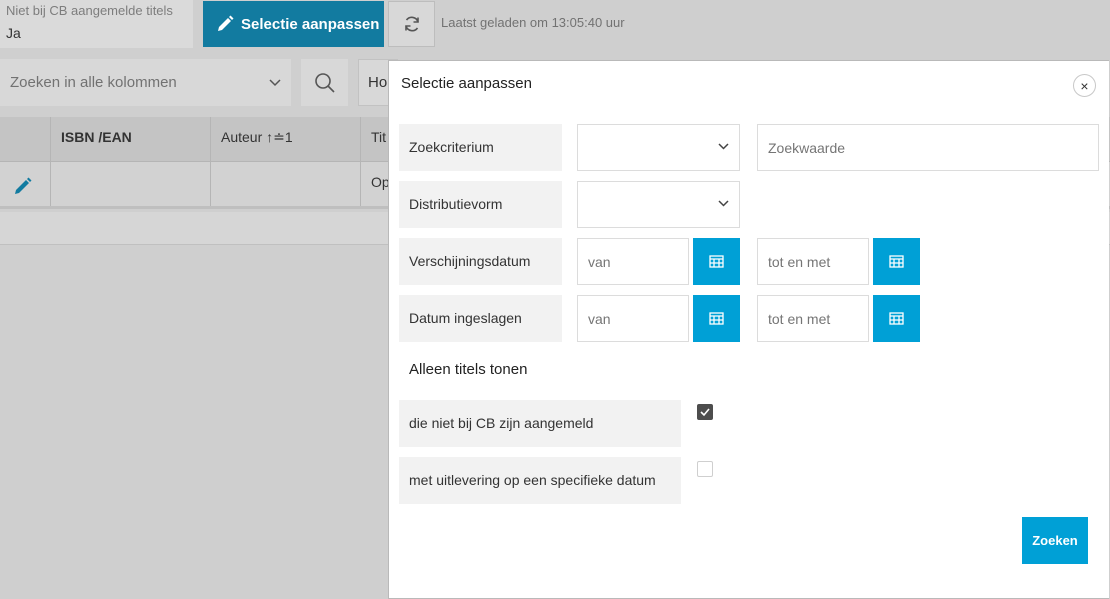 This screenshot has height=599, width=1110. Describe the element at coordinates (705, 469) in the screenshot. I see `option-checkbox-specific-date` at that location.